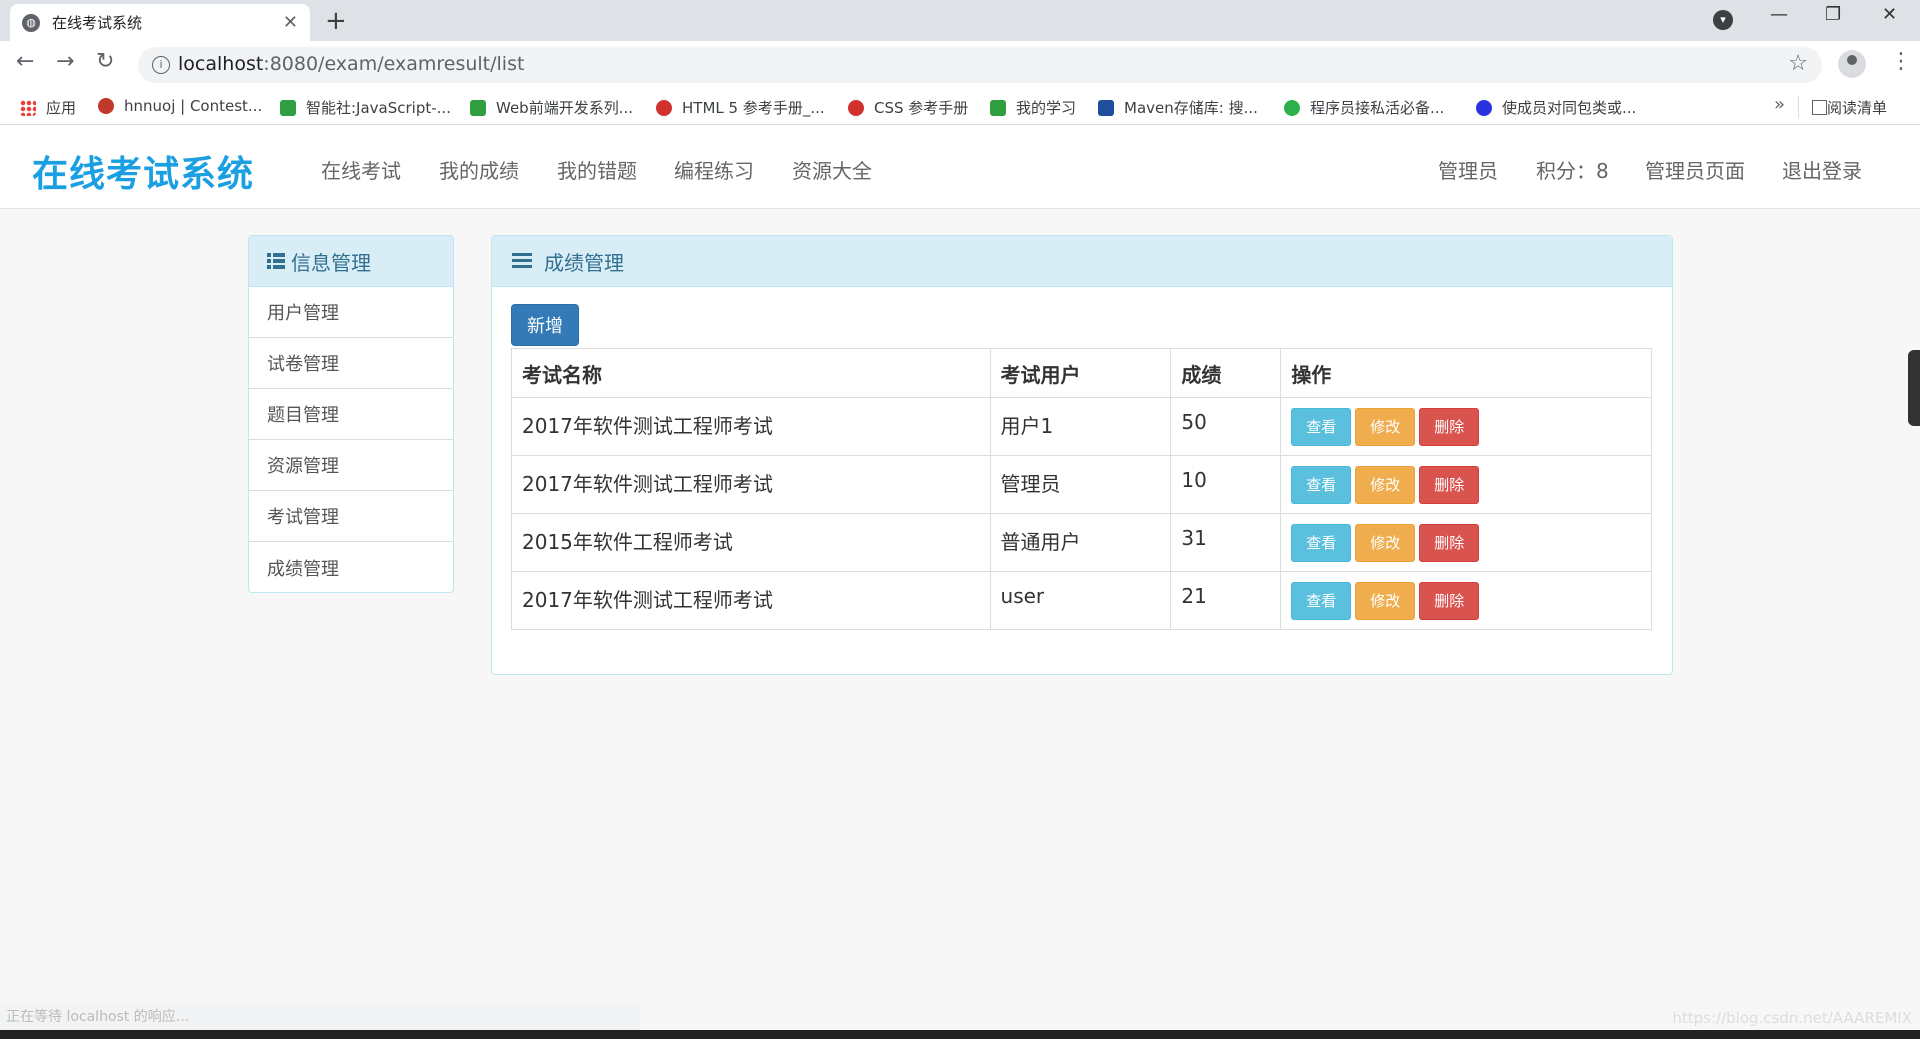  I want to click on globe-icon: ◍, so click(31, 22).